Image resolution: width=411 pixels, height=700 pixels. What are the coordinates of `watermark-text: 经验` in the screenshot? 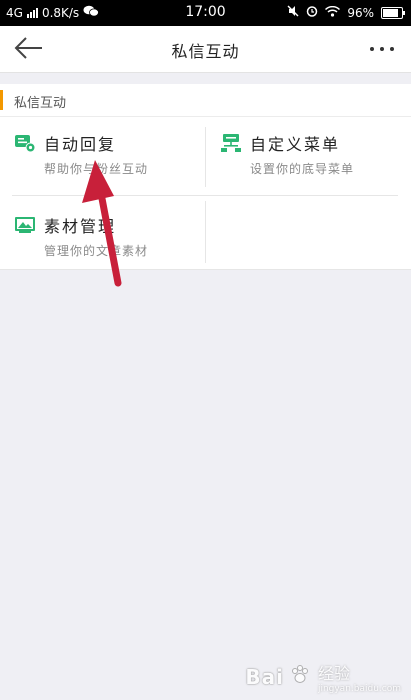 It's located at (333, 673).